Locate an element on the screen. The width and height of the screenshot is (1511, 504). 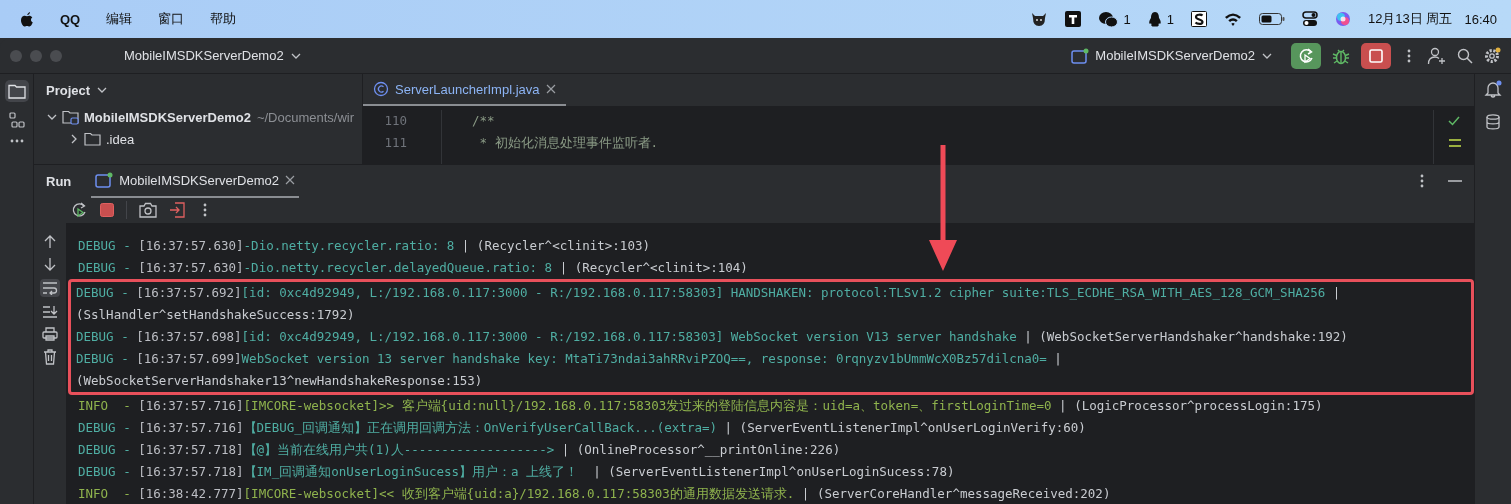
log-line: DEBUG - [16:37:57.718]【@】当前在线用户共(1)人-------------------> | (OnlineProcessor^__printOnline:226) is located at coordinates (459, 450).